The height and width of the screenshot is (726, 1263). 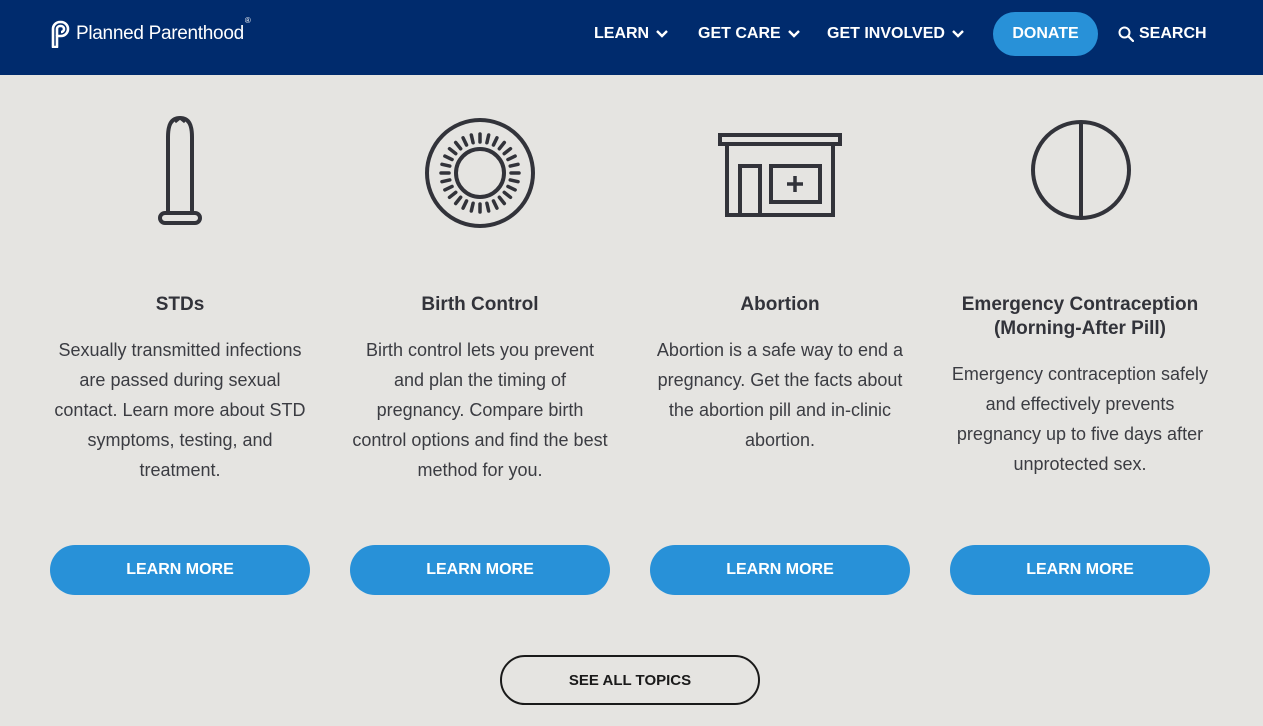 I want to click on search-button: SEARCH, so click(x=1162, y=34).